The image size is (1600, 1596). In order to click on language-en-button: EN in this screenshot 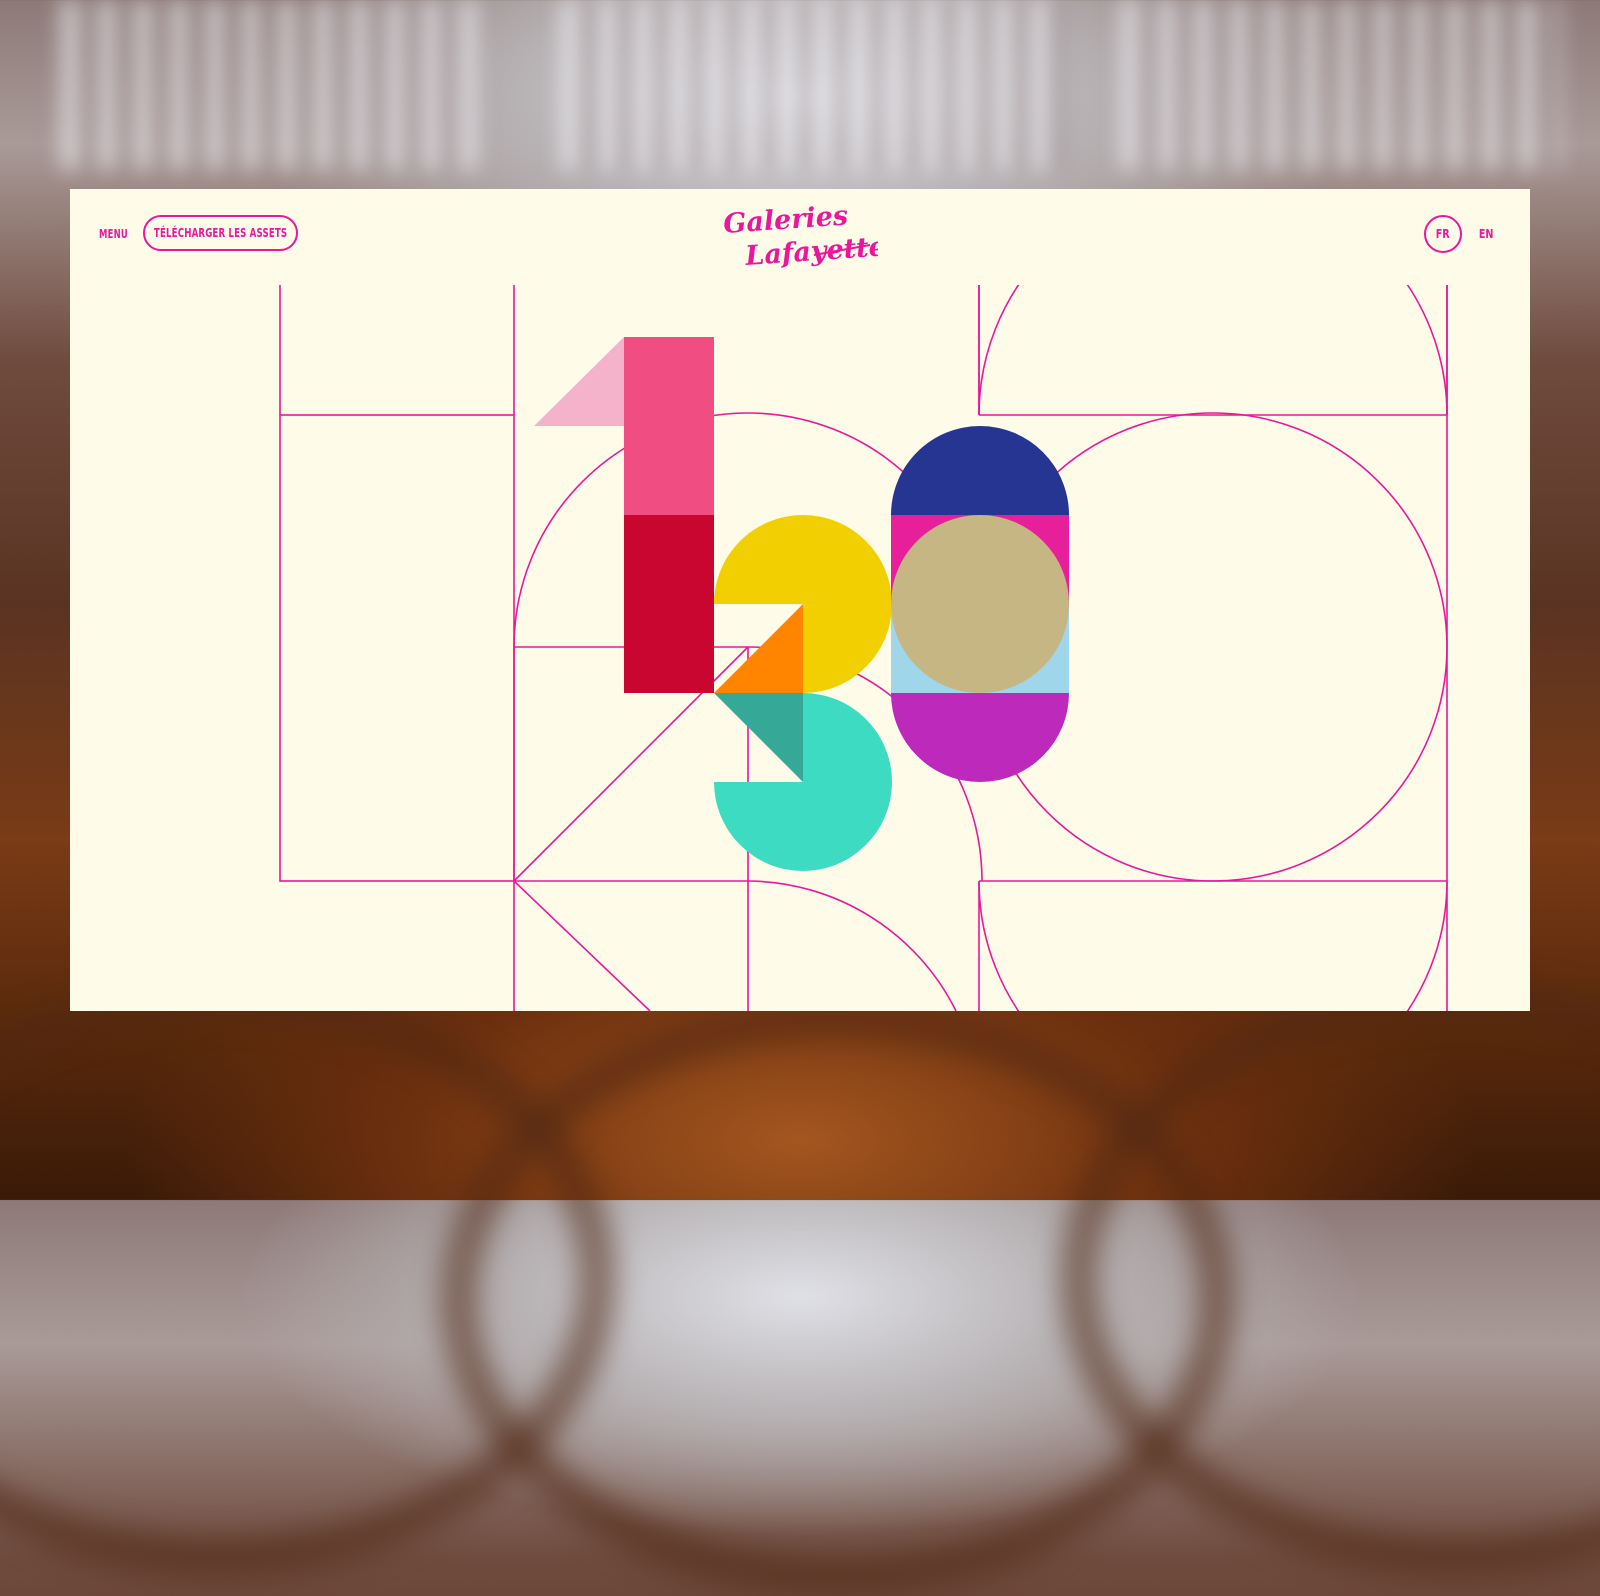, I will do `click(1486, 234)`.